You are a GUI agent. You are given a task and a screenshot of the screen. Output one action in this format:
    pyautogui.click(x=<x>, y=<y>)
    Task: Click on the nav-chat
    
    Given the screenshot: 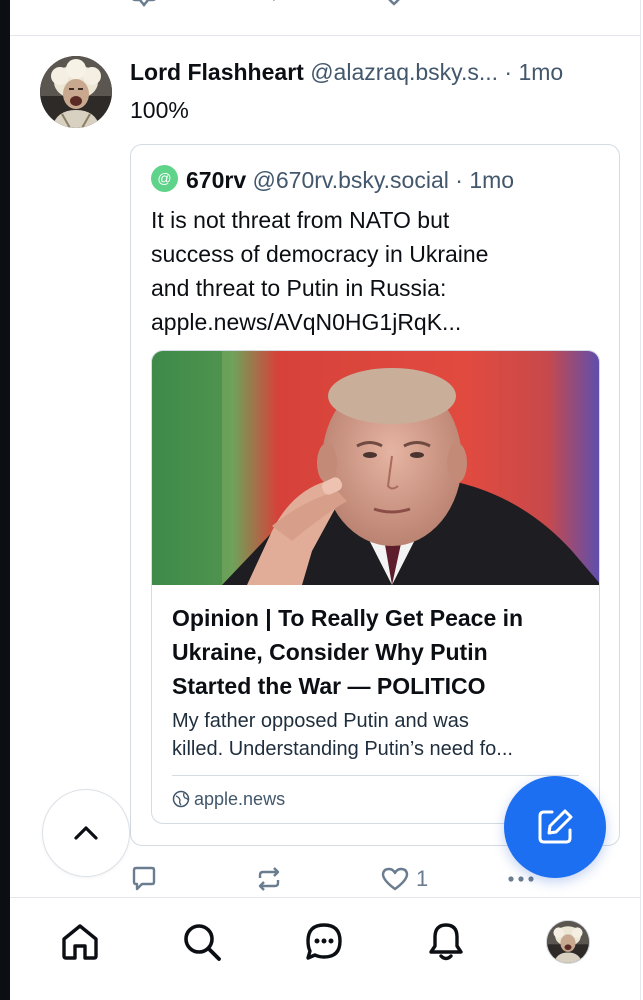 What is the action you would take?
    pyautogui.click(x=324, y=942)
    